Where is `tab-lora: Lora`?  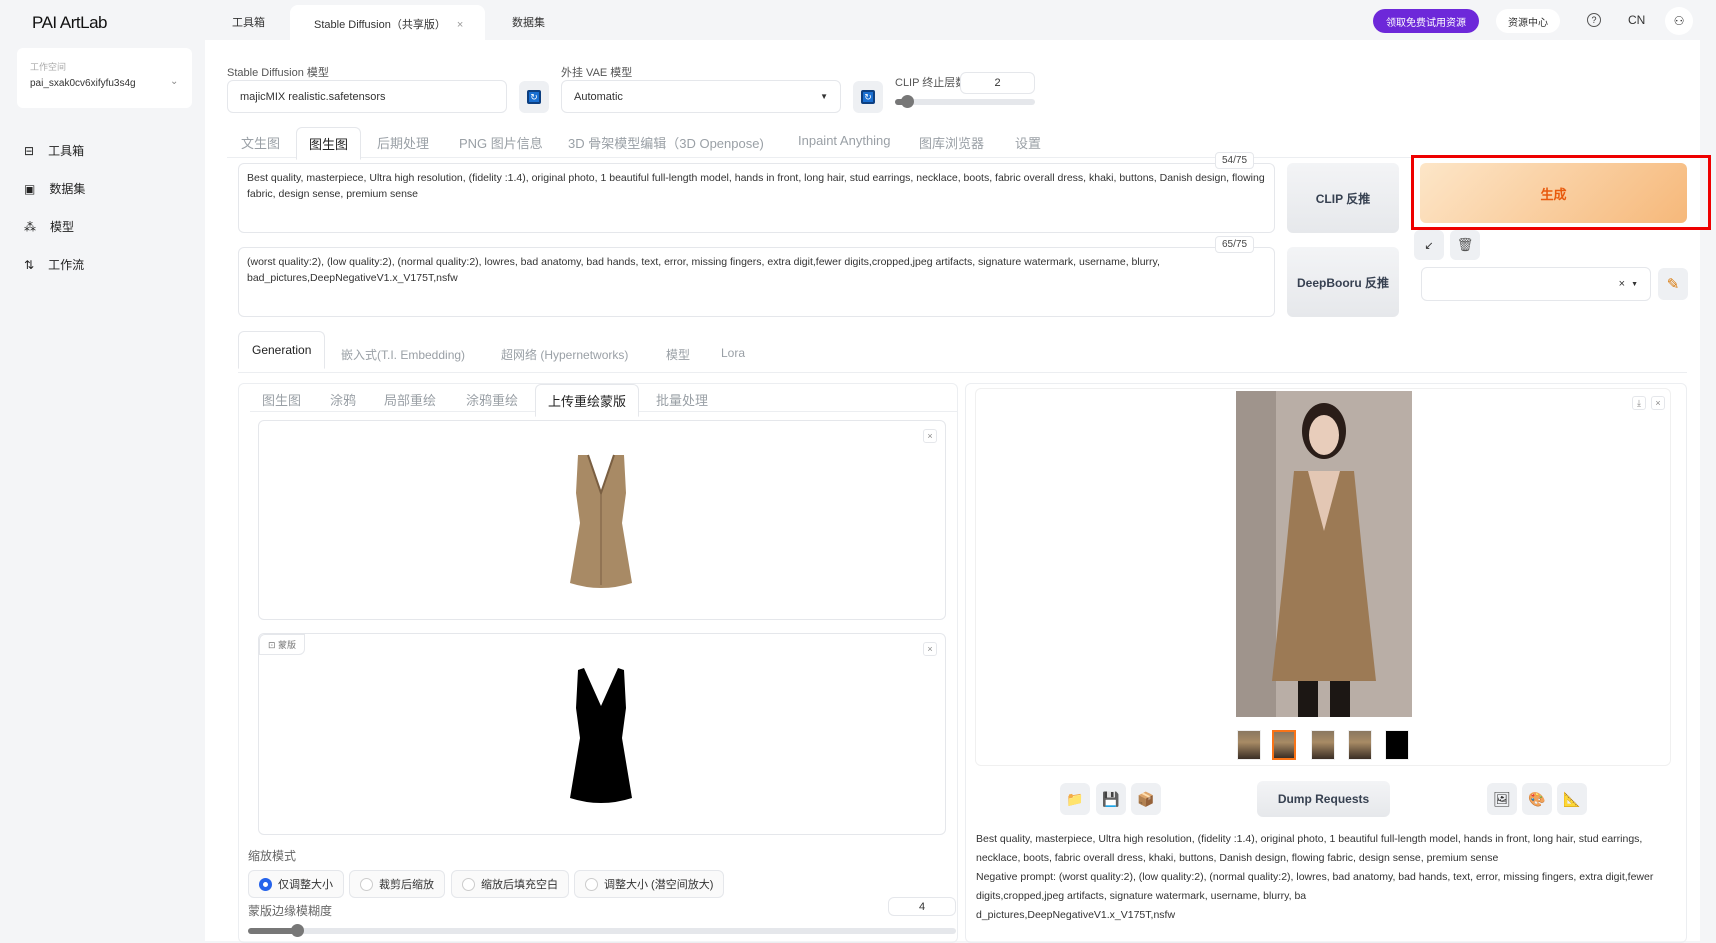 tab-lora: Lora is located at coordinates (733, 353).